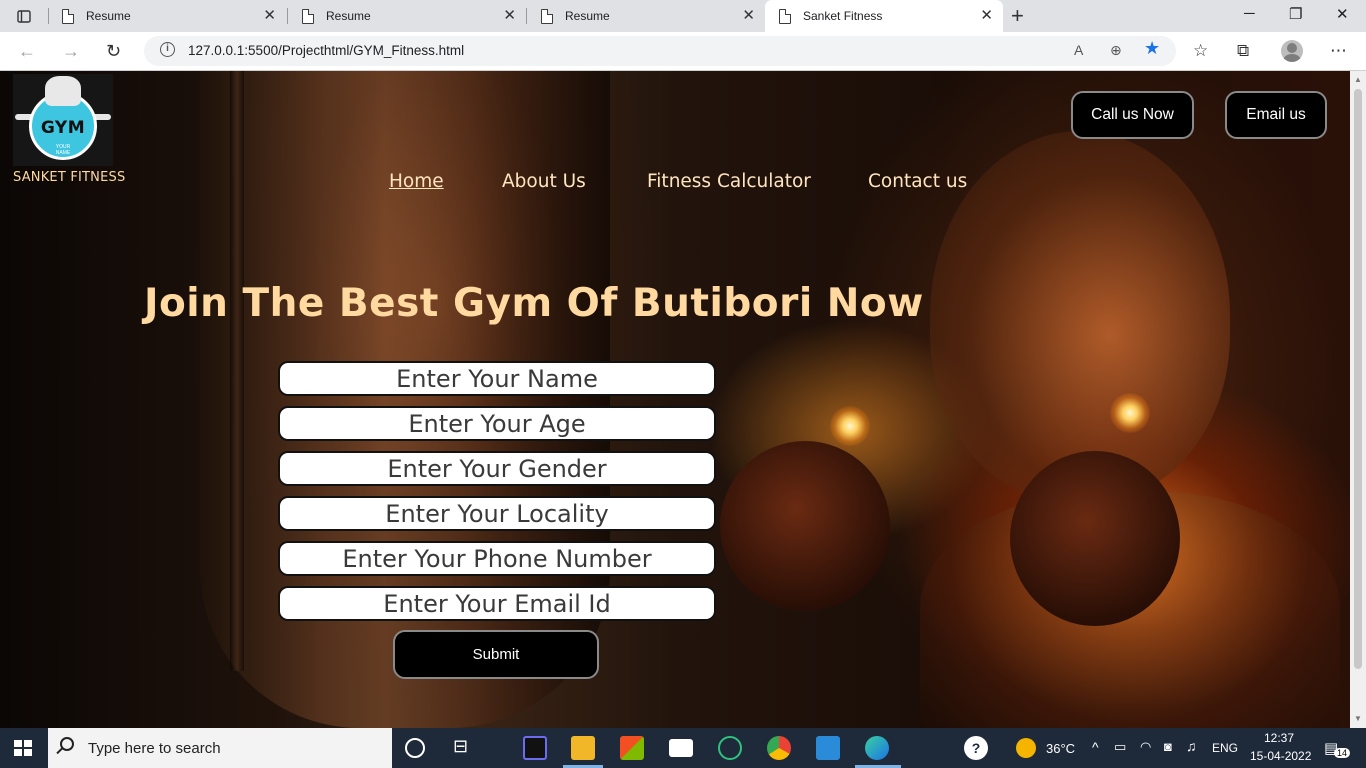 The image size is (1366, 768). What do you see at coordinates (1292, 51) in the screenshot?
I see `profile-avatar` at bounding box center [1292, 51].